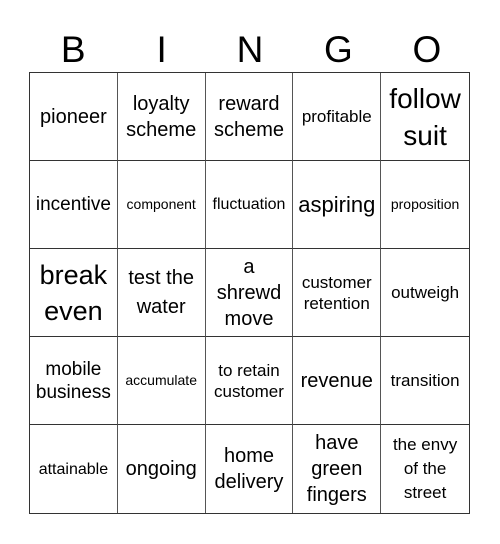 The height and width of the screenshot is (544, 500). I want to click on cell-text: transition, so click(425, 380).